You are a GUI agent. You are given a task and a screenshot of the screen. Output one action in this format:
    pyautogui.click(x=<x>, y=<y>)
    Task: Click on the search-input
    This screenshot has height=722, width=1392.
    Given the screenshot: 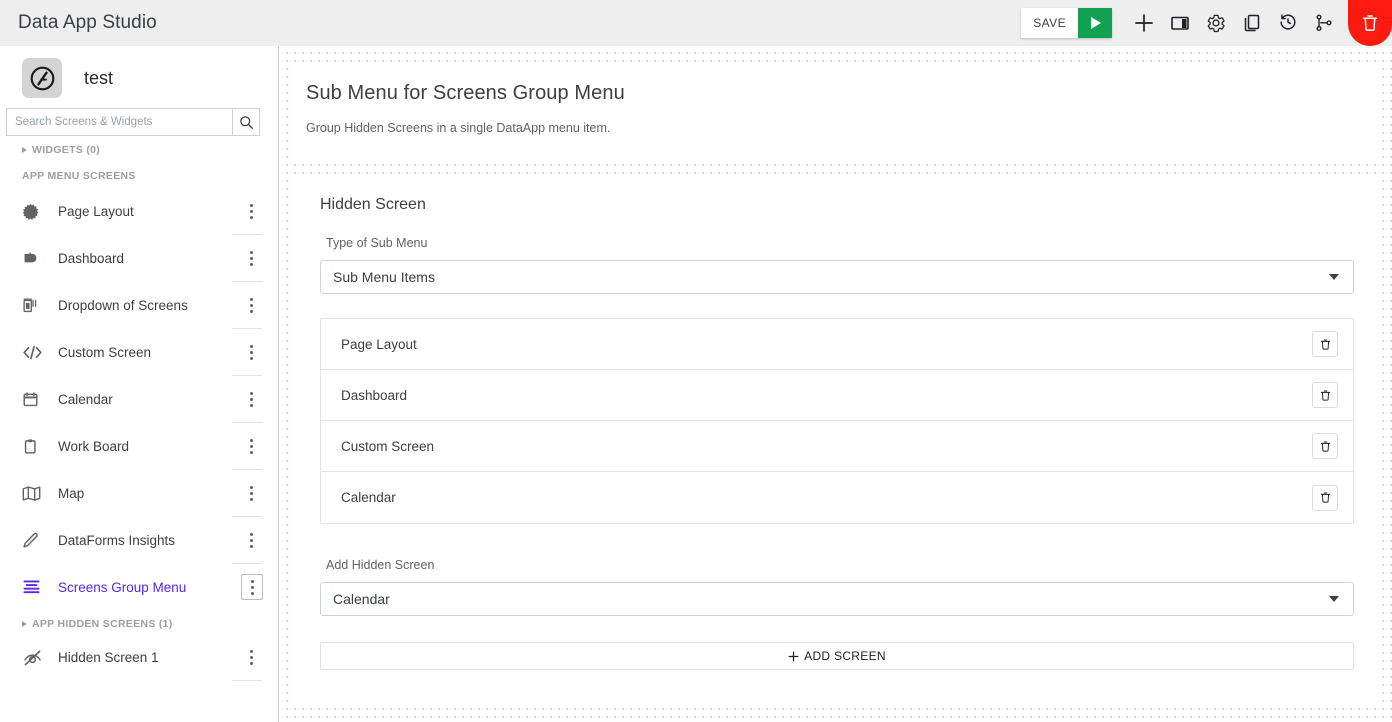 What is the action you would take?
    pyautogui.click(x=119, y=122)
    